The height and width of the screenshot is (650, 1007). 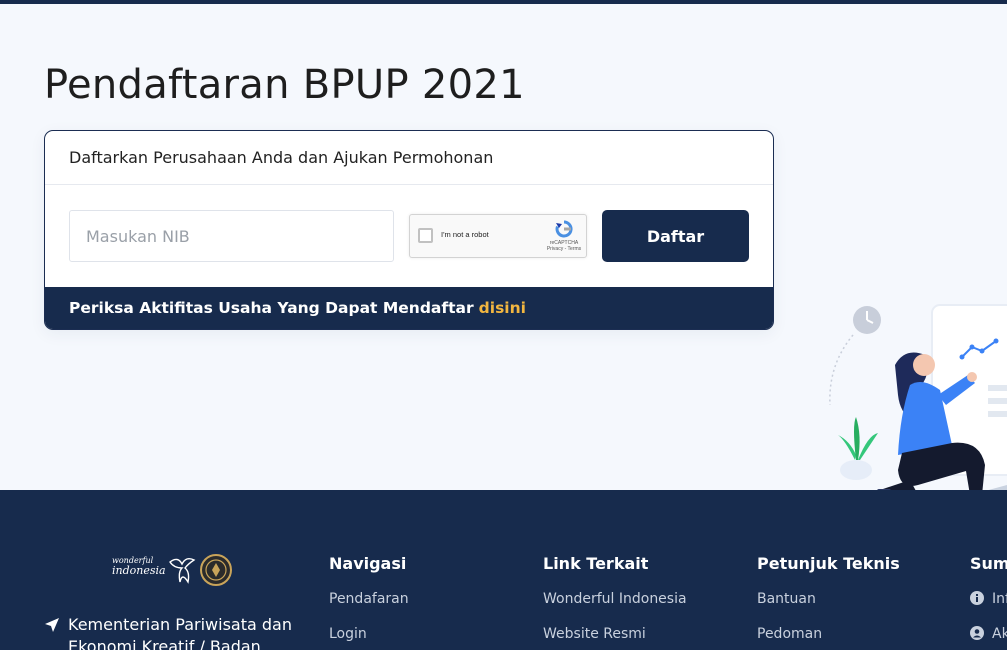 What do you see at coordinates (977, 598) in the screenshot?
I see `info-icon` at bounding box center [977, 598].